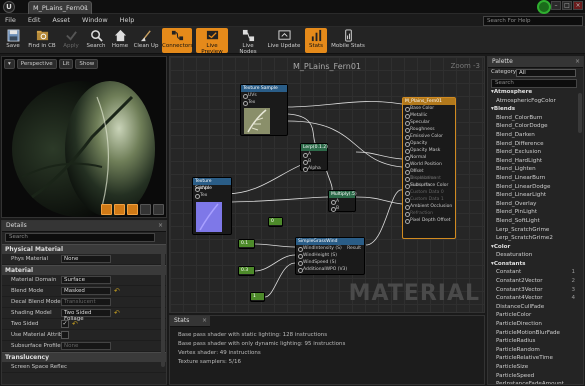  What do you see at coordinates (533, 21) in the screenshot?
I see `search-help-input: Search For Help` at bounding box center [533, 21].